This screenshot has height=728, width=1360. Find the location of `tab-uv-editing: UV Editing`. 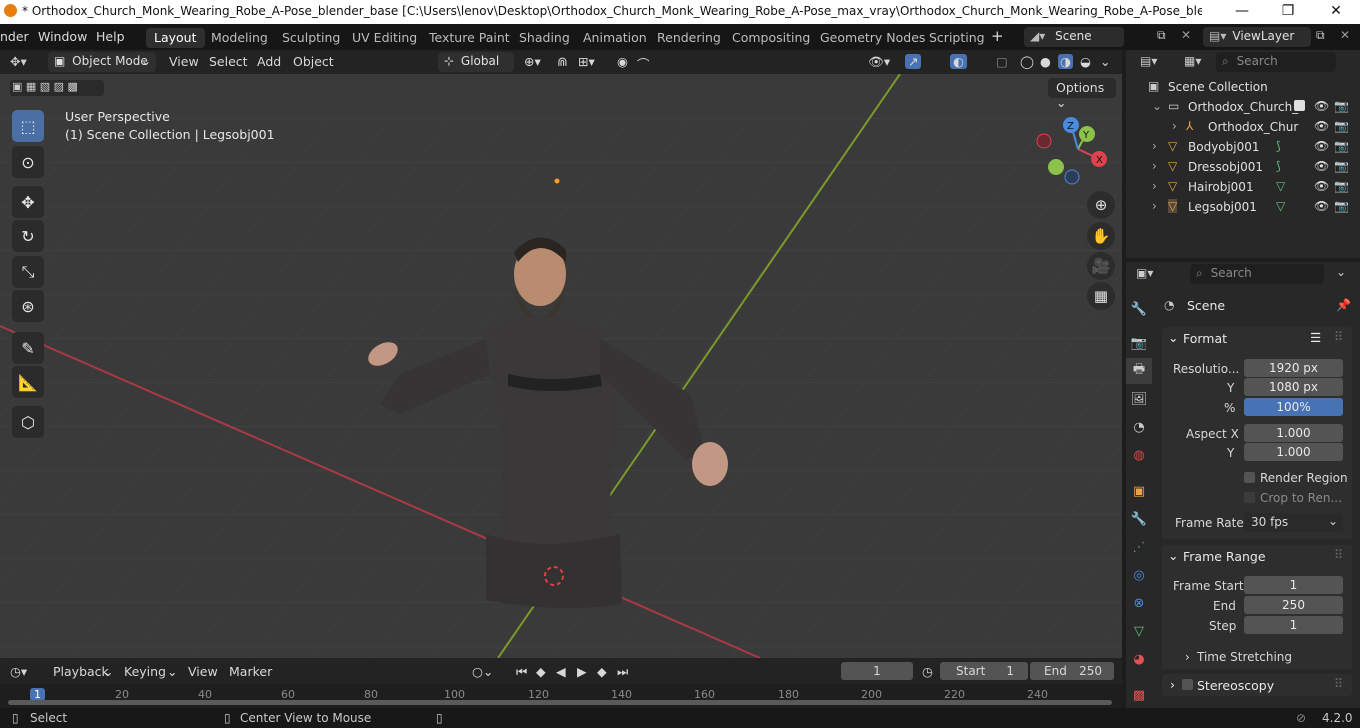

tab-uv-editing: UV Editing is located at coordinates (384, 38).